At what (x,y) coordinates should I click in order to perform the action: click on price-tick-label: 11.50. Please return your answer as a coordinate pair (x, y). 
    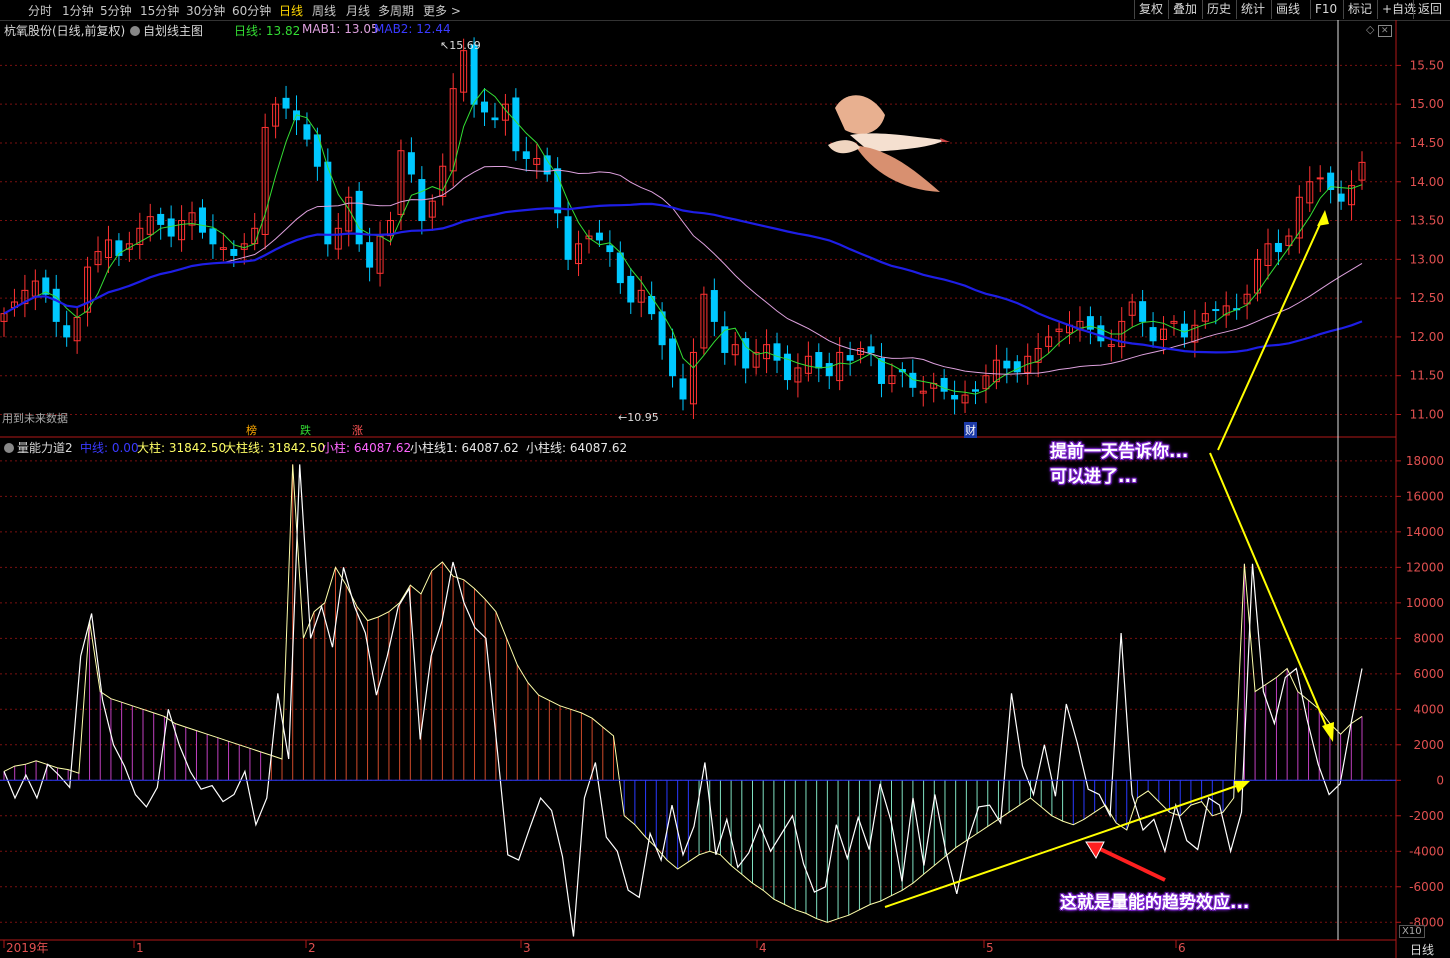
    Looking at the image, I should click on (1427, 376).